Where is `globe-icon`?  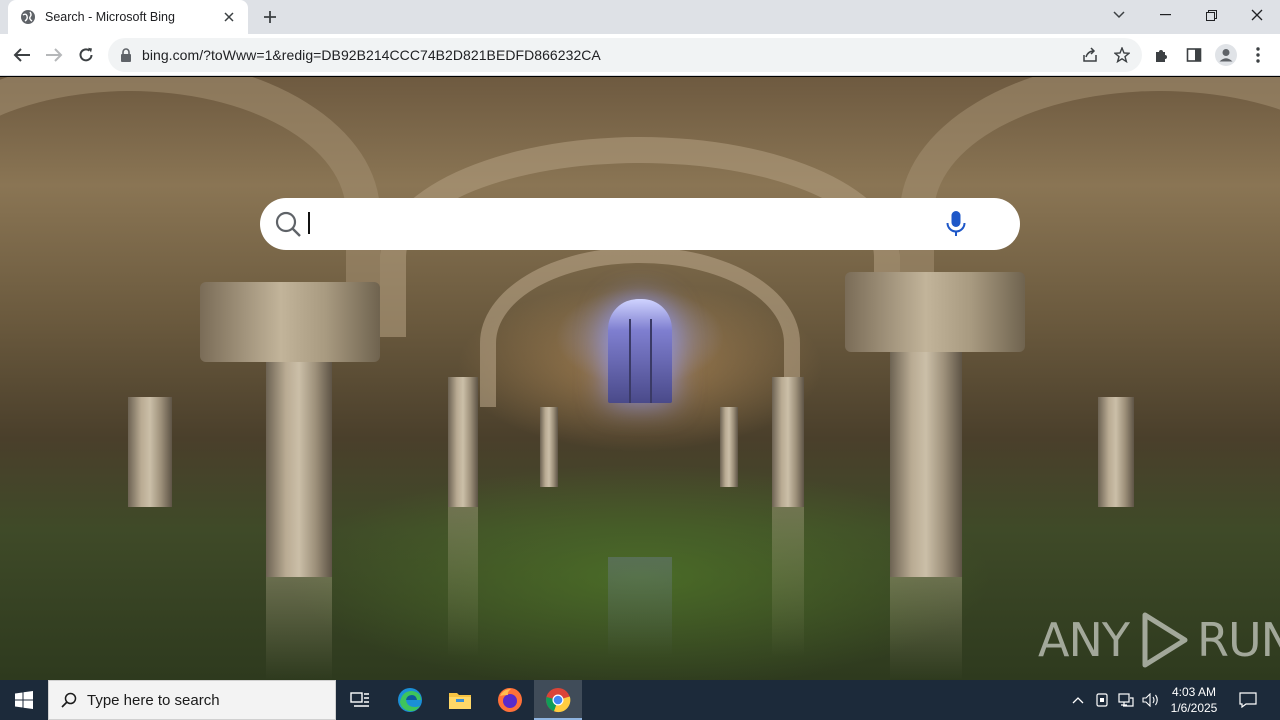
globe-icon is located at coordinates (28, 17).